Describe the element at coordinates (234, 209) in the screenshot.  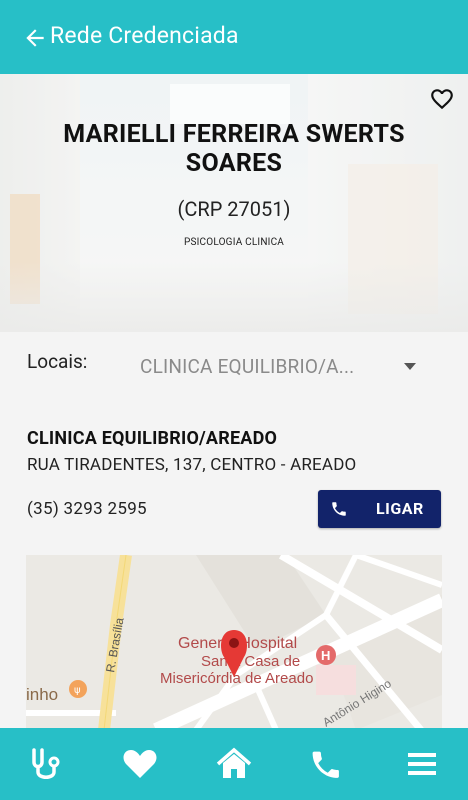
I see `provider-registry: (CRP 27051)` at that location.